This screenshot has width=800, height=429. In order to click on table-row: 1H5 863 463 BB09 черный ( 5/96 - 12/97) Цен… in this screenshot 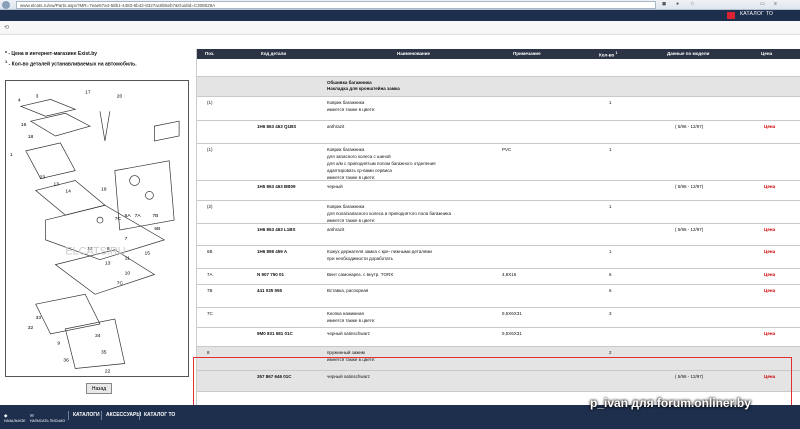, I will do `click(498, 191)`.